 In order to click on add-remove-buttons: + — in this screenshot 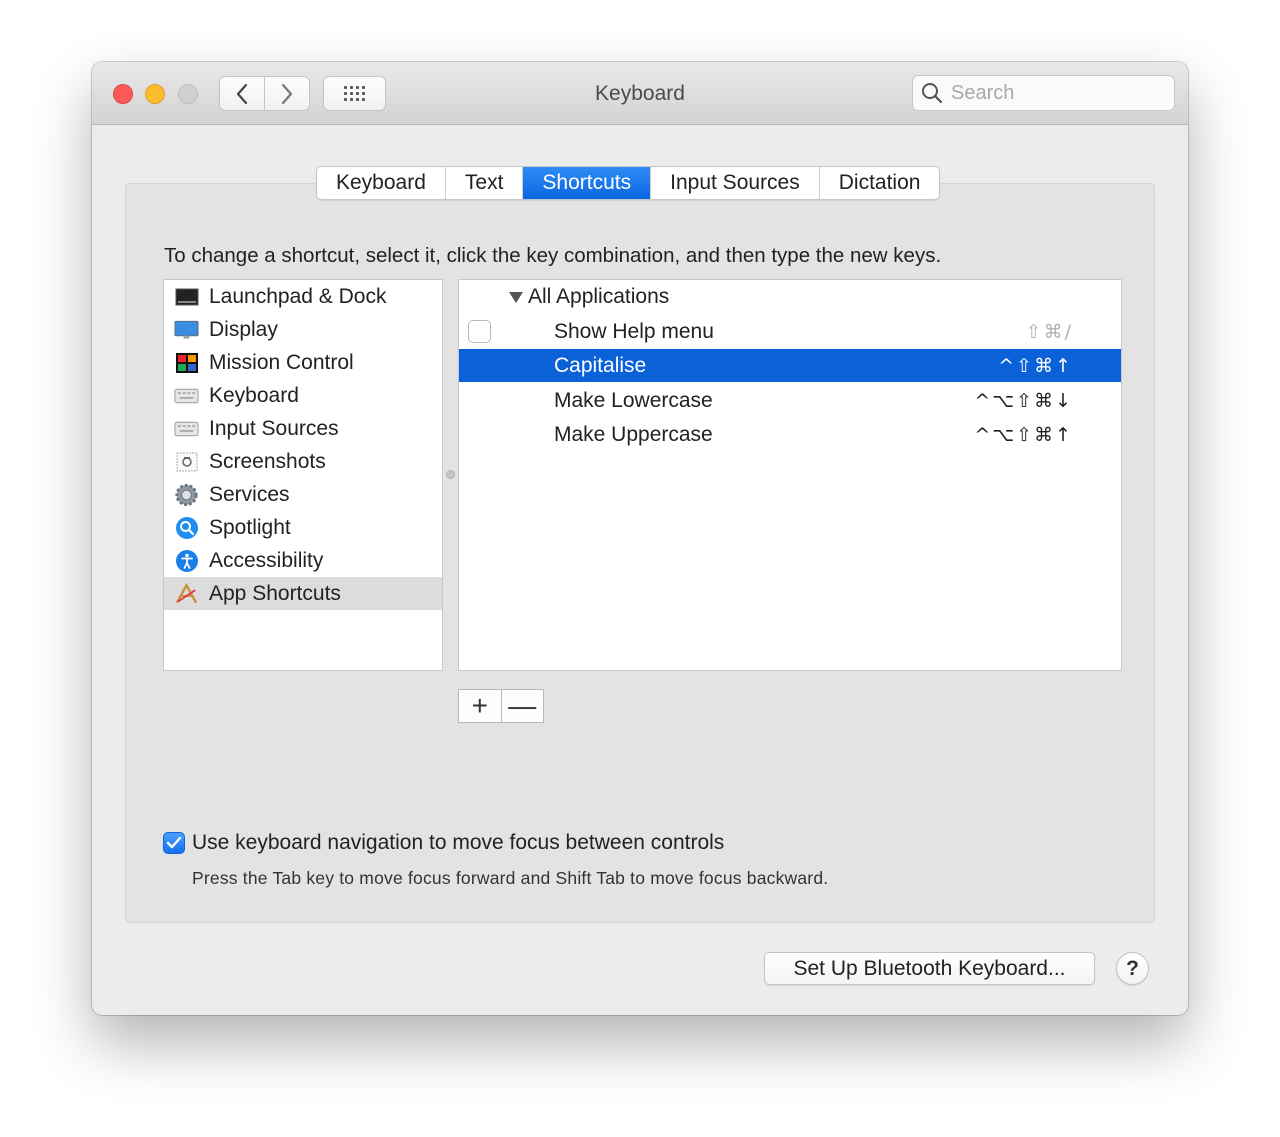, I will do `click(501, 706)`.